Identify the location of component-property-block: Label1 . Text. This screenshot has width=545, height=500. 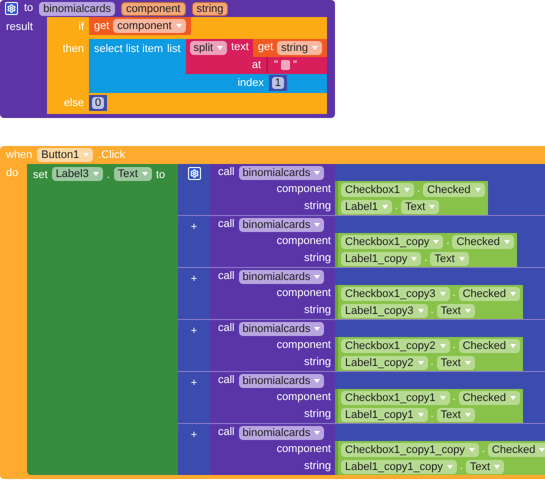
(411, 206).